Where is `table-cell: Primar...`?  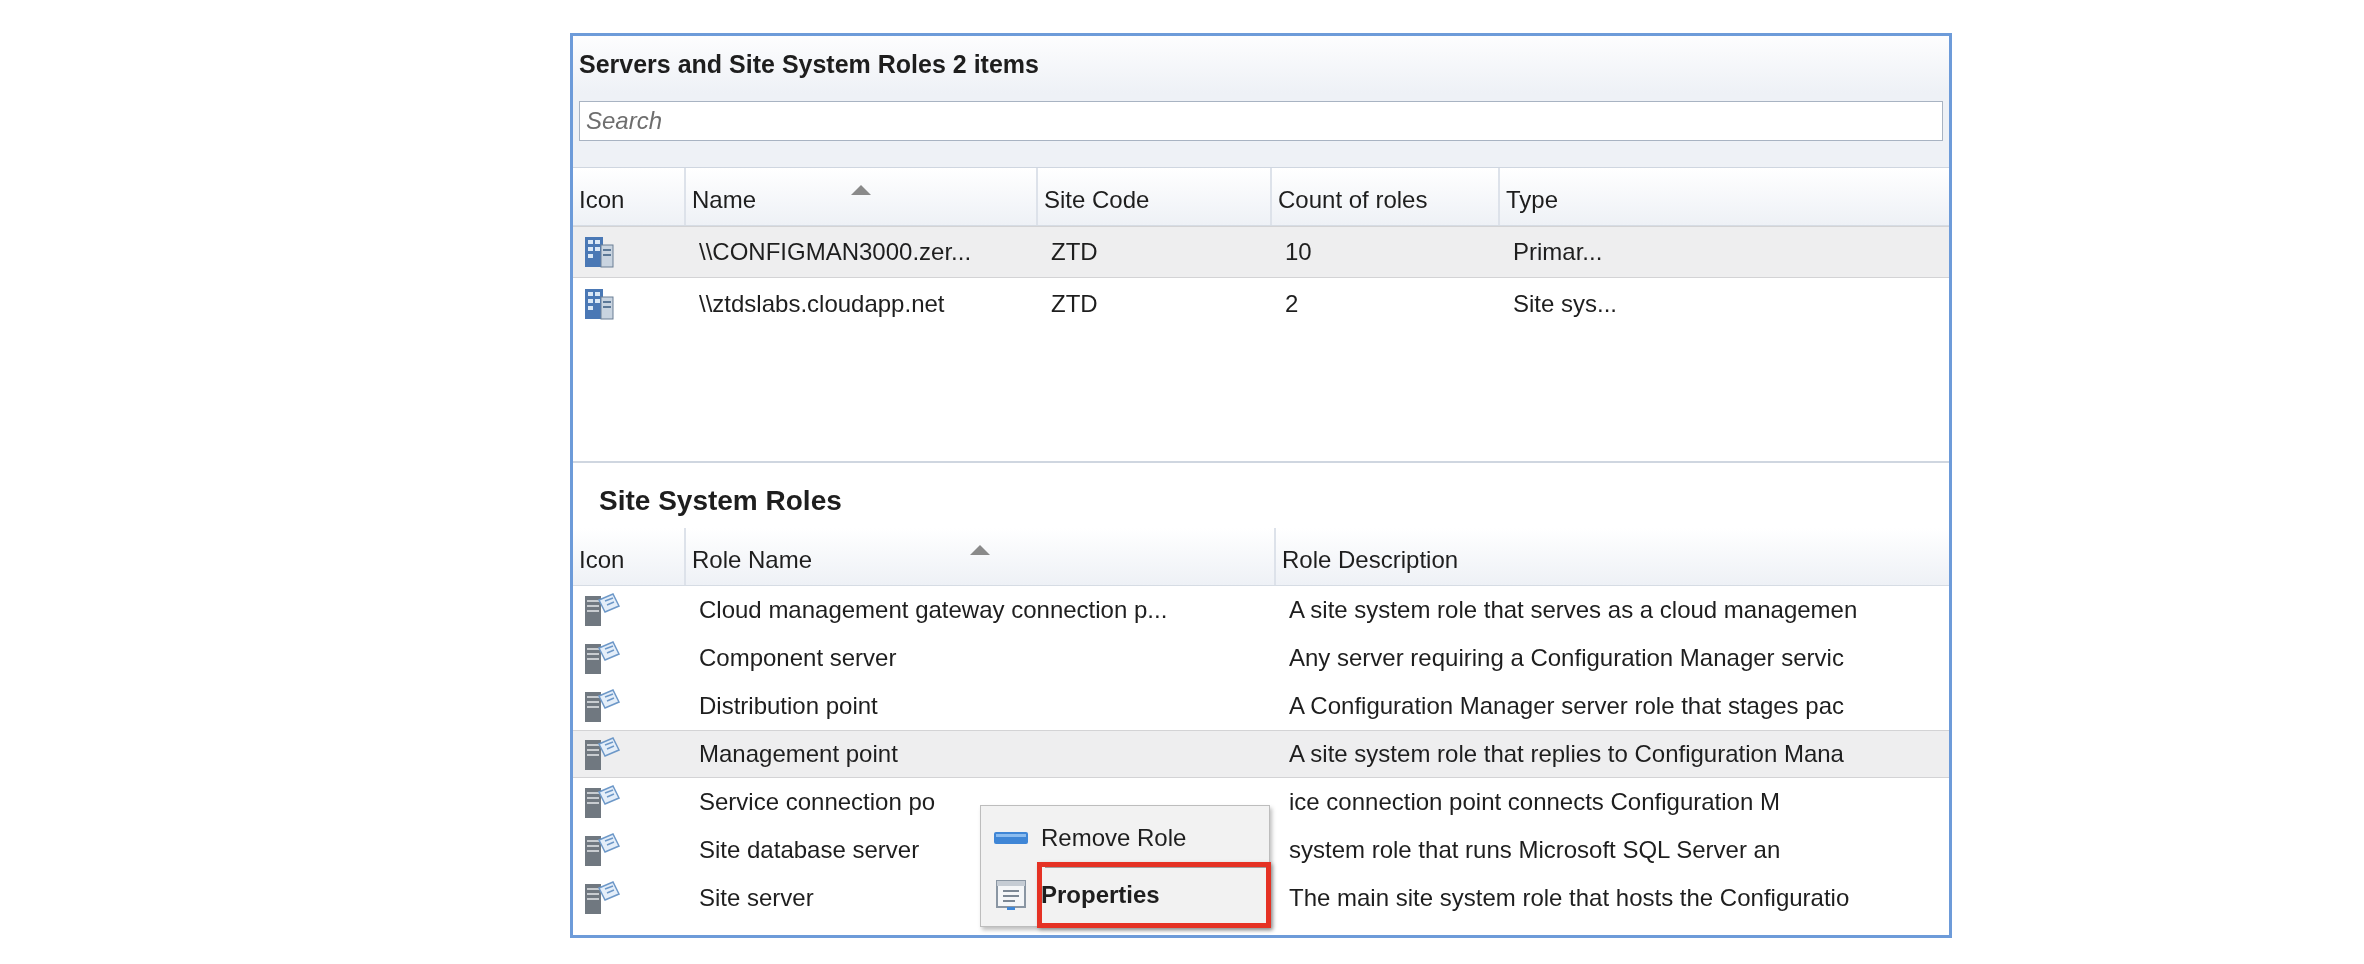
table-cell: Primar... is located at coordinates (1558, 251).